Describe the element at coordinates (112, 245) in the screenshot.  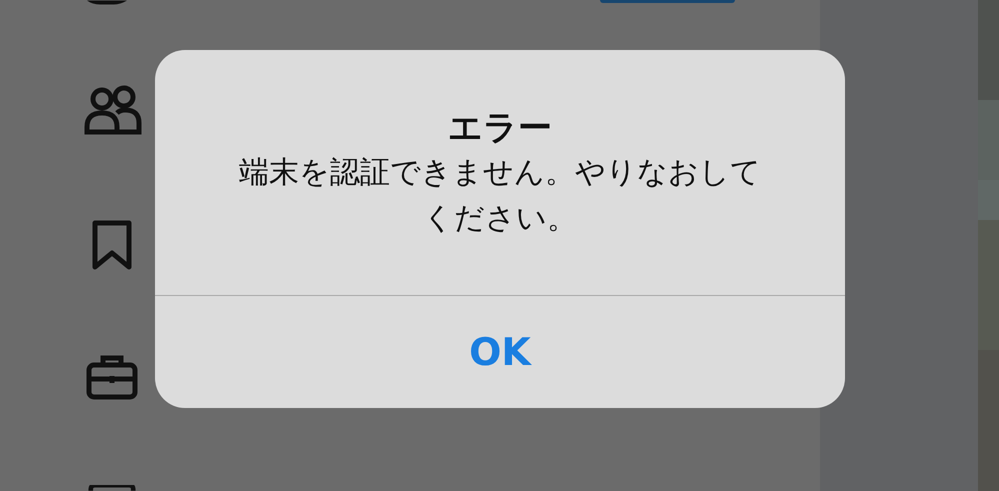
I see `bookmark-icon` at that location.